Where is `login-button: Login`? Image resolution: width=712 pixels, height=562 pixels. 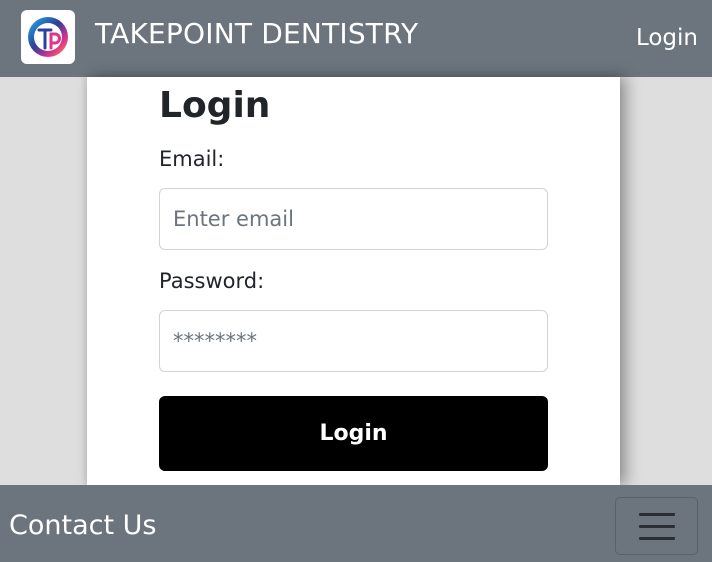 login-button: Login is located at coordinates (353, 433).